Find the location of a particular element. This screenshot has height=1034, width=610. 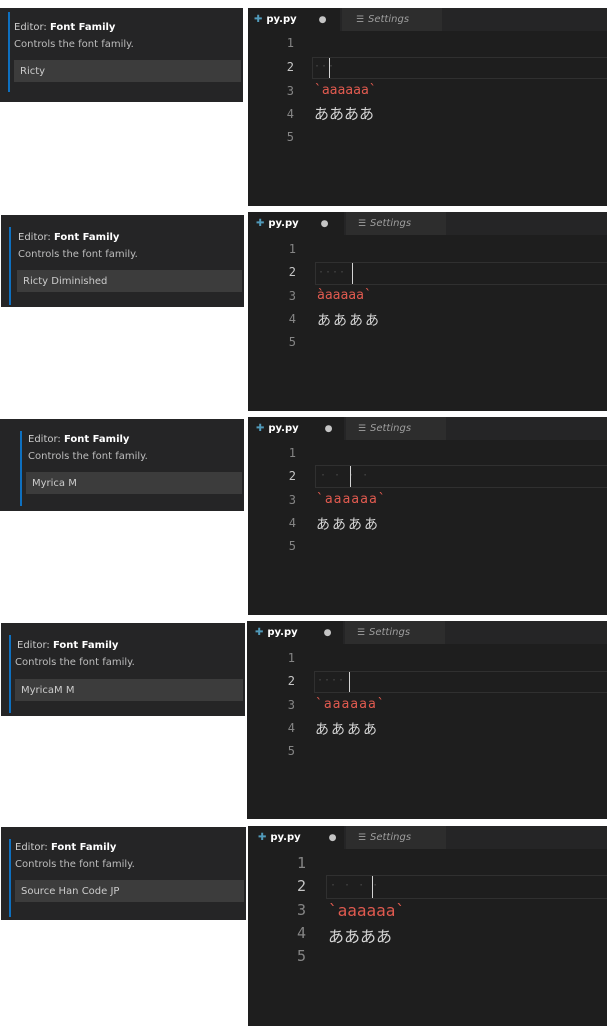

font-family-input: Ricty is located at coordinates (127, 71).